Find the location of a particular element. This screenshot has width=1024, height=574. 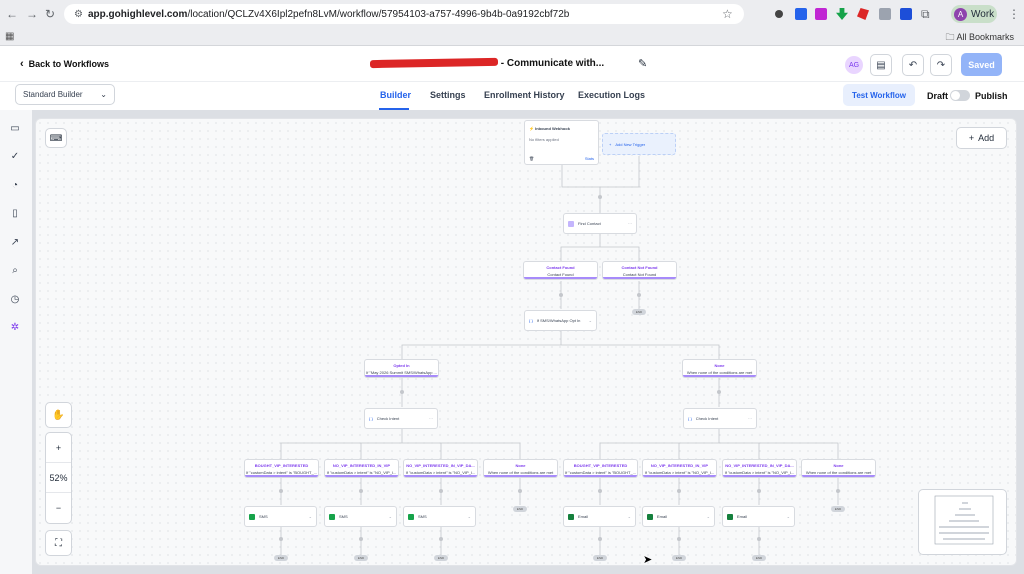

publish-toggle is located at coordinates (960, 95).